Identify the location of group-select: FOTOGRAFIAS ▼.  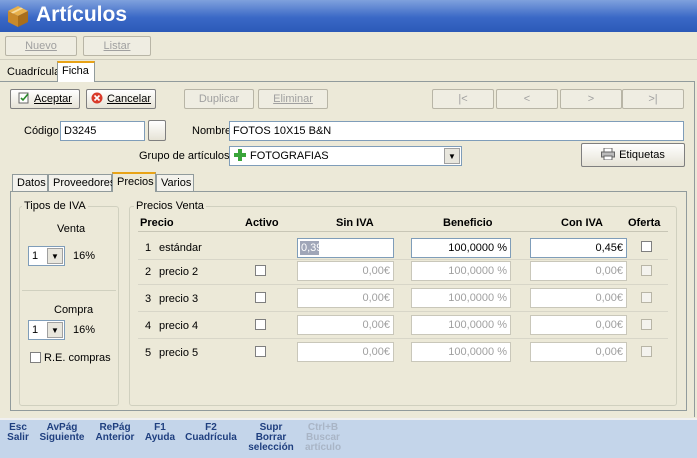
(345, 156).